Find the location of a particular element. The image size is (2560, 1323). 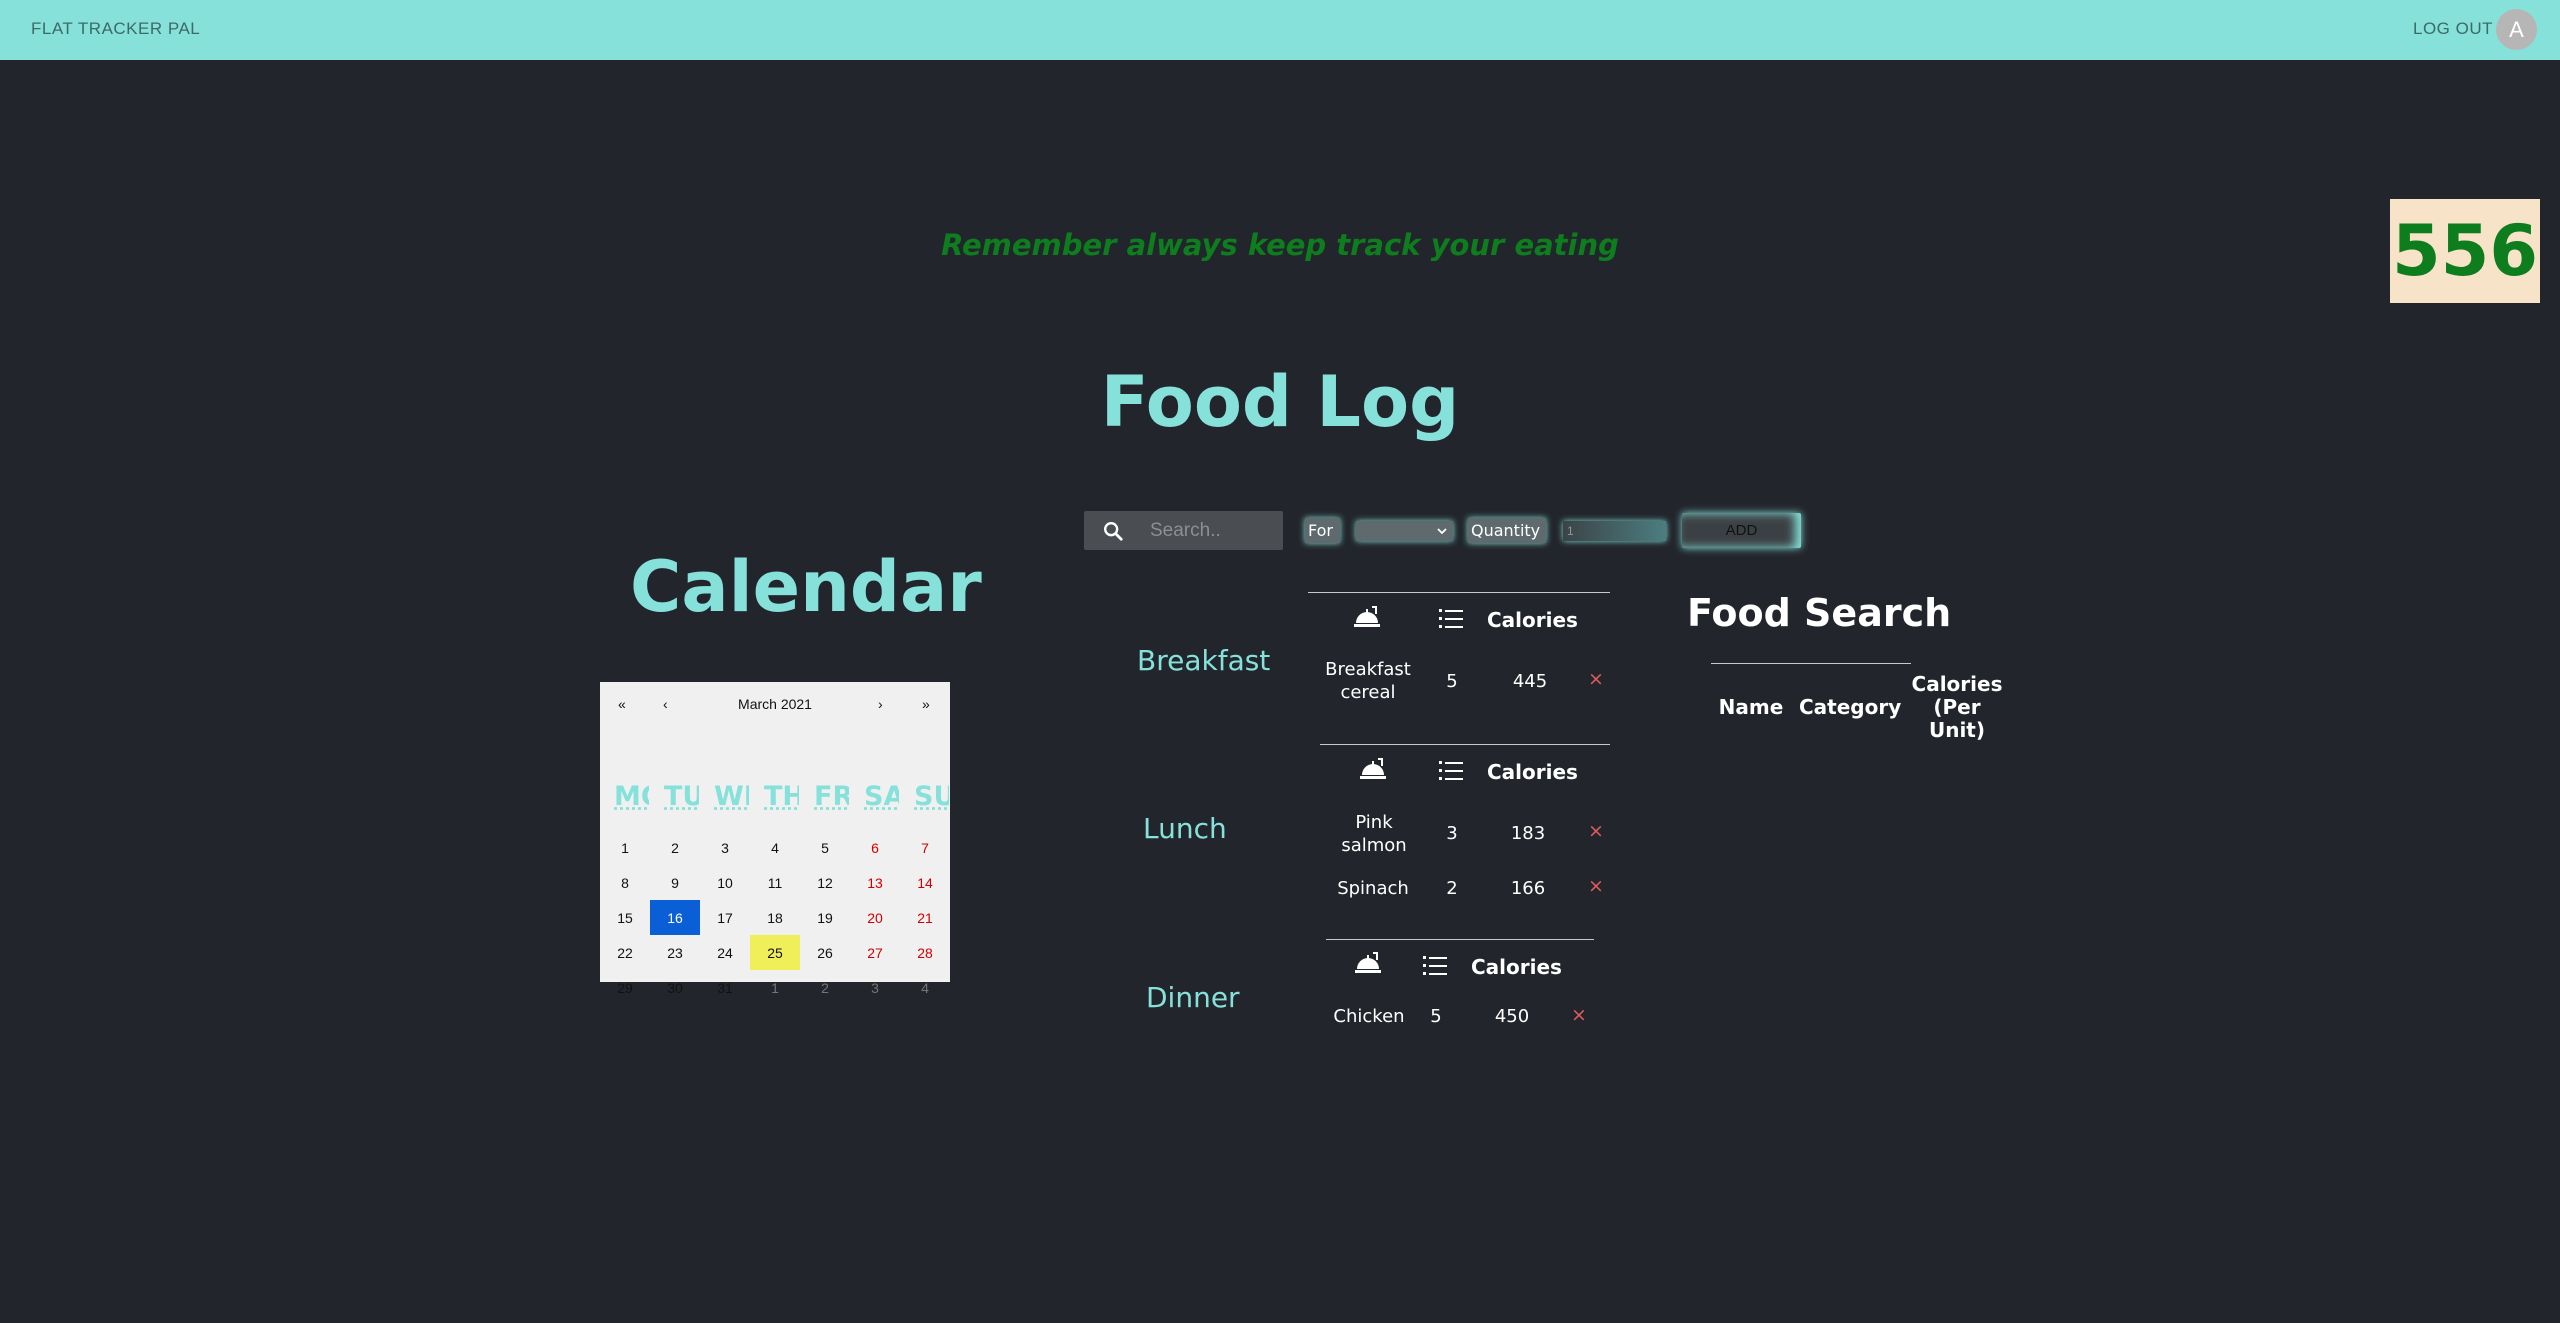

calendar-day: 29 is located at coordinates (625, 987).